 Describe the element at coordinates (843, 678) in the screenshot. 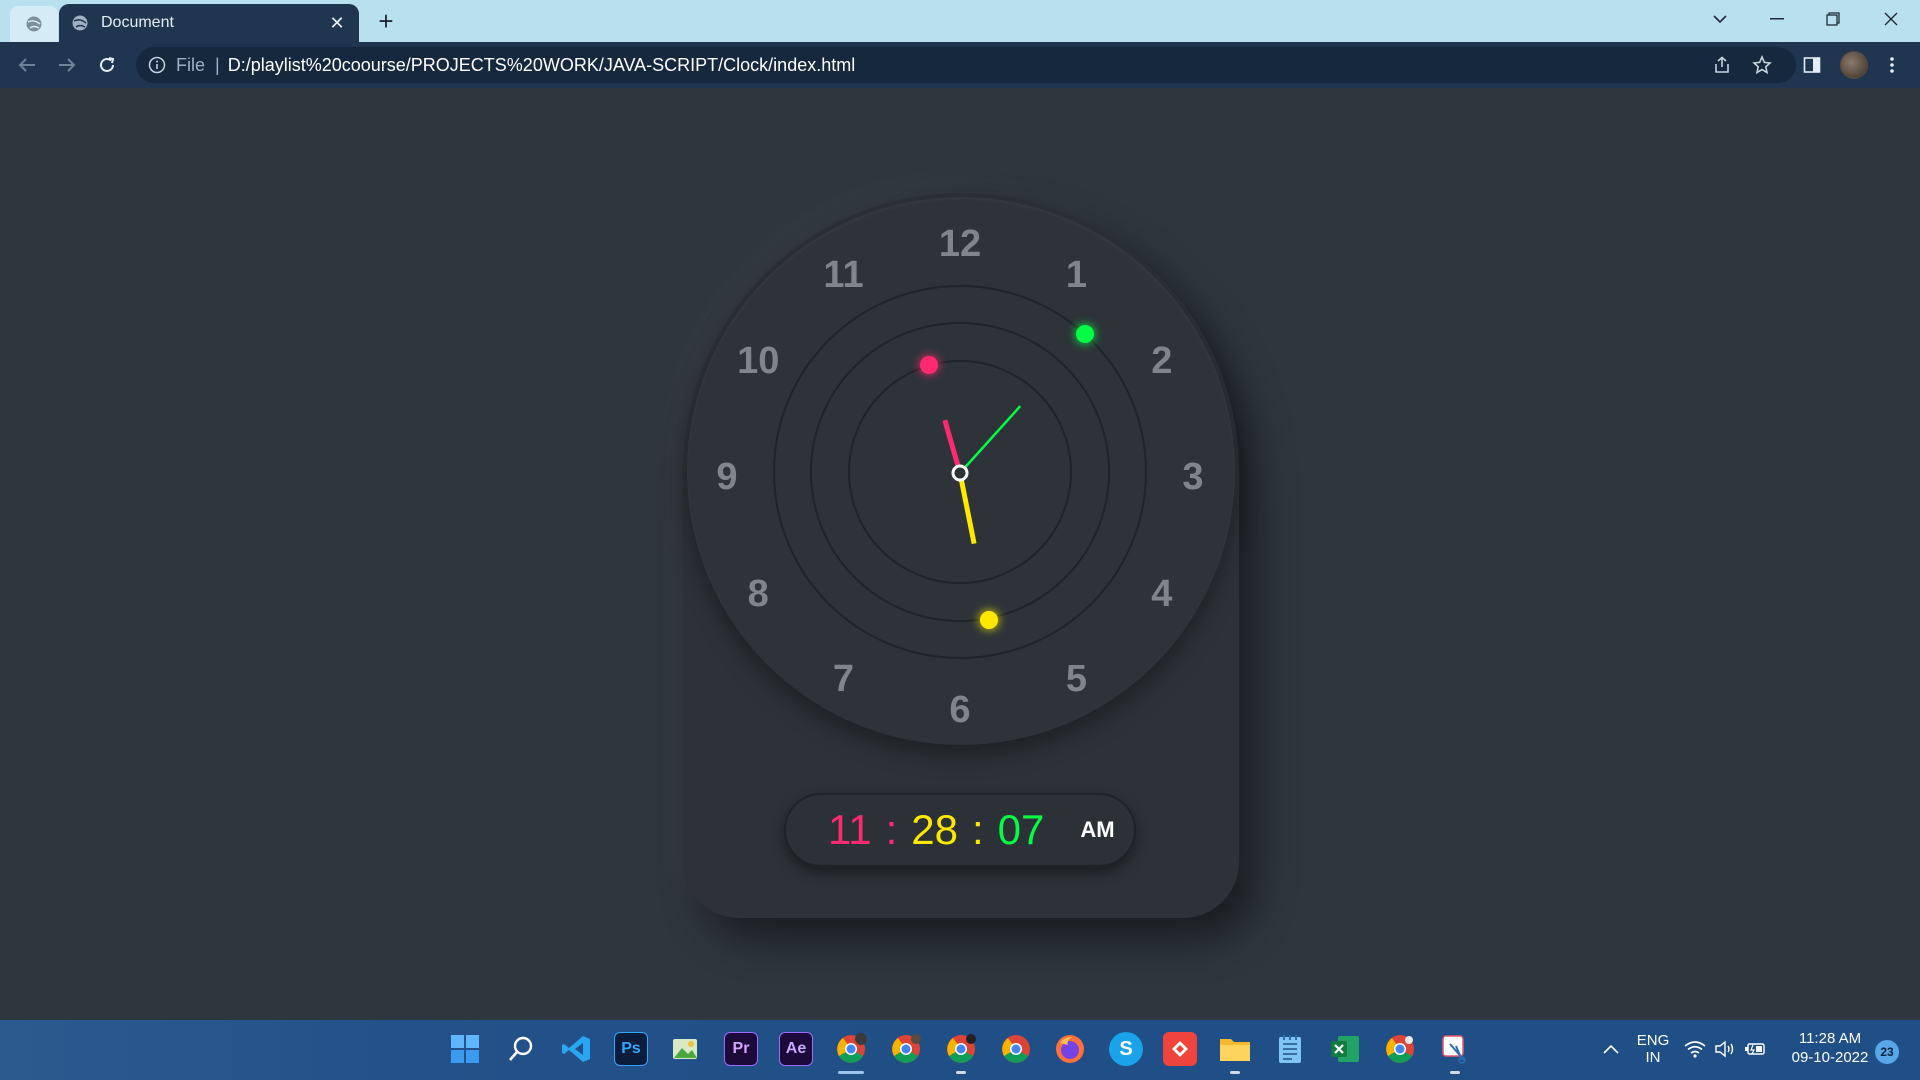

I see `clock-number-7: 7` at that location.